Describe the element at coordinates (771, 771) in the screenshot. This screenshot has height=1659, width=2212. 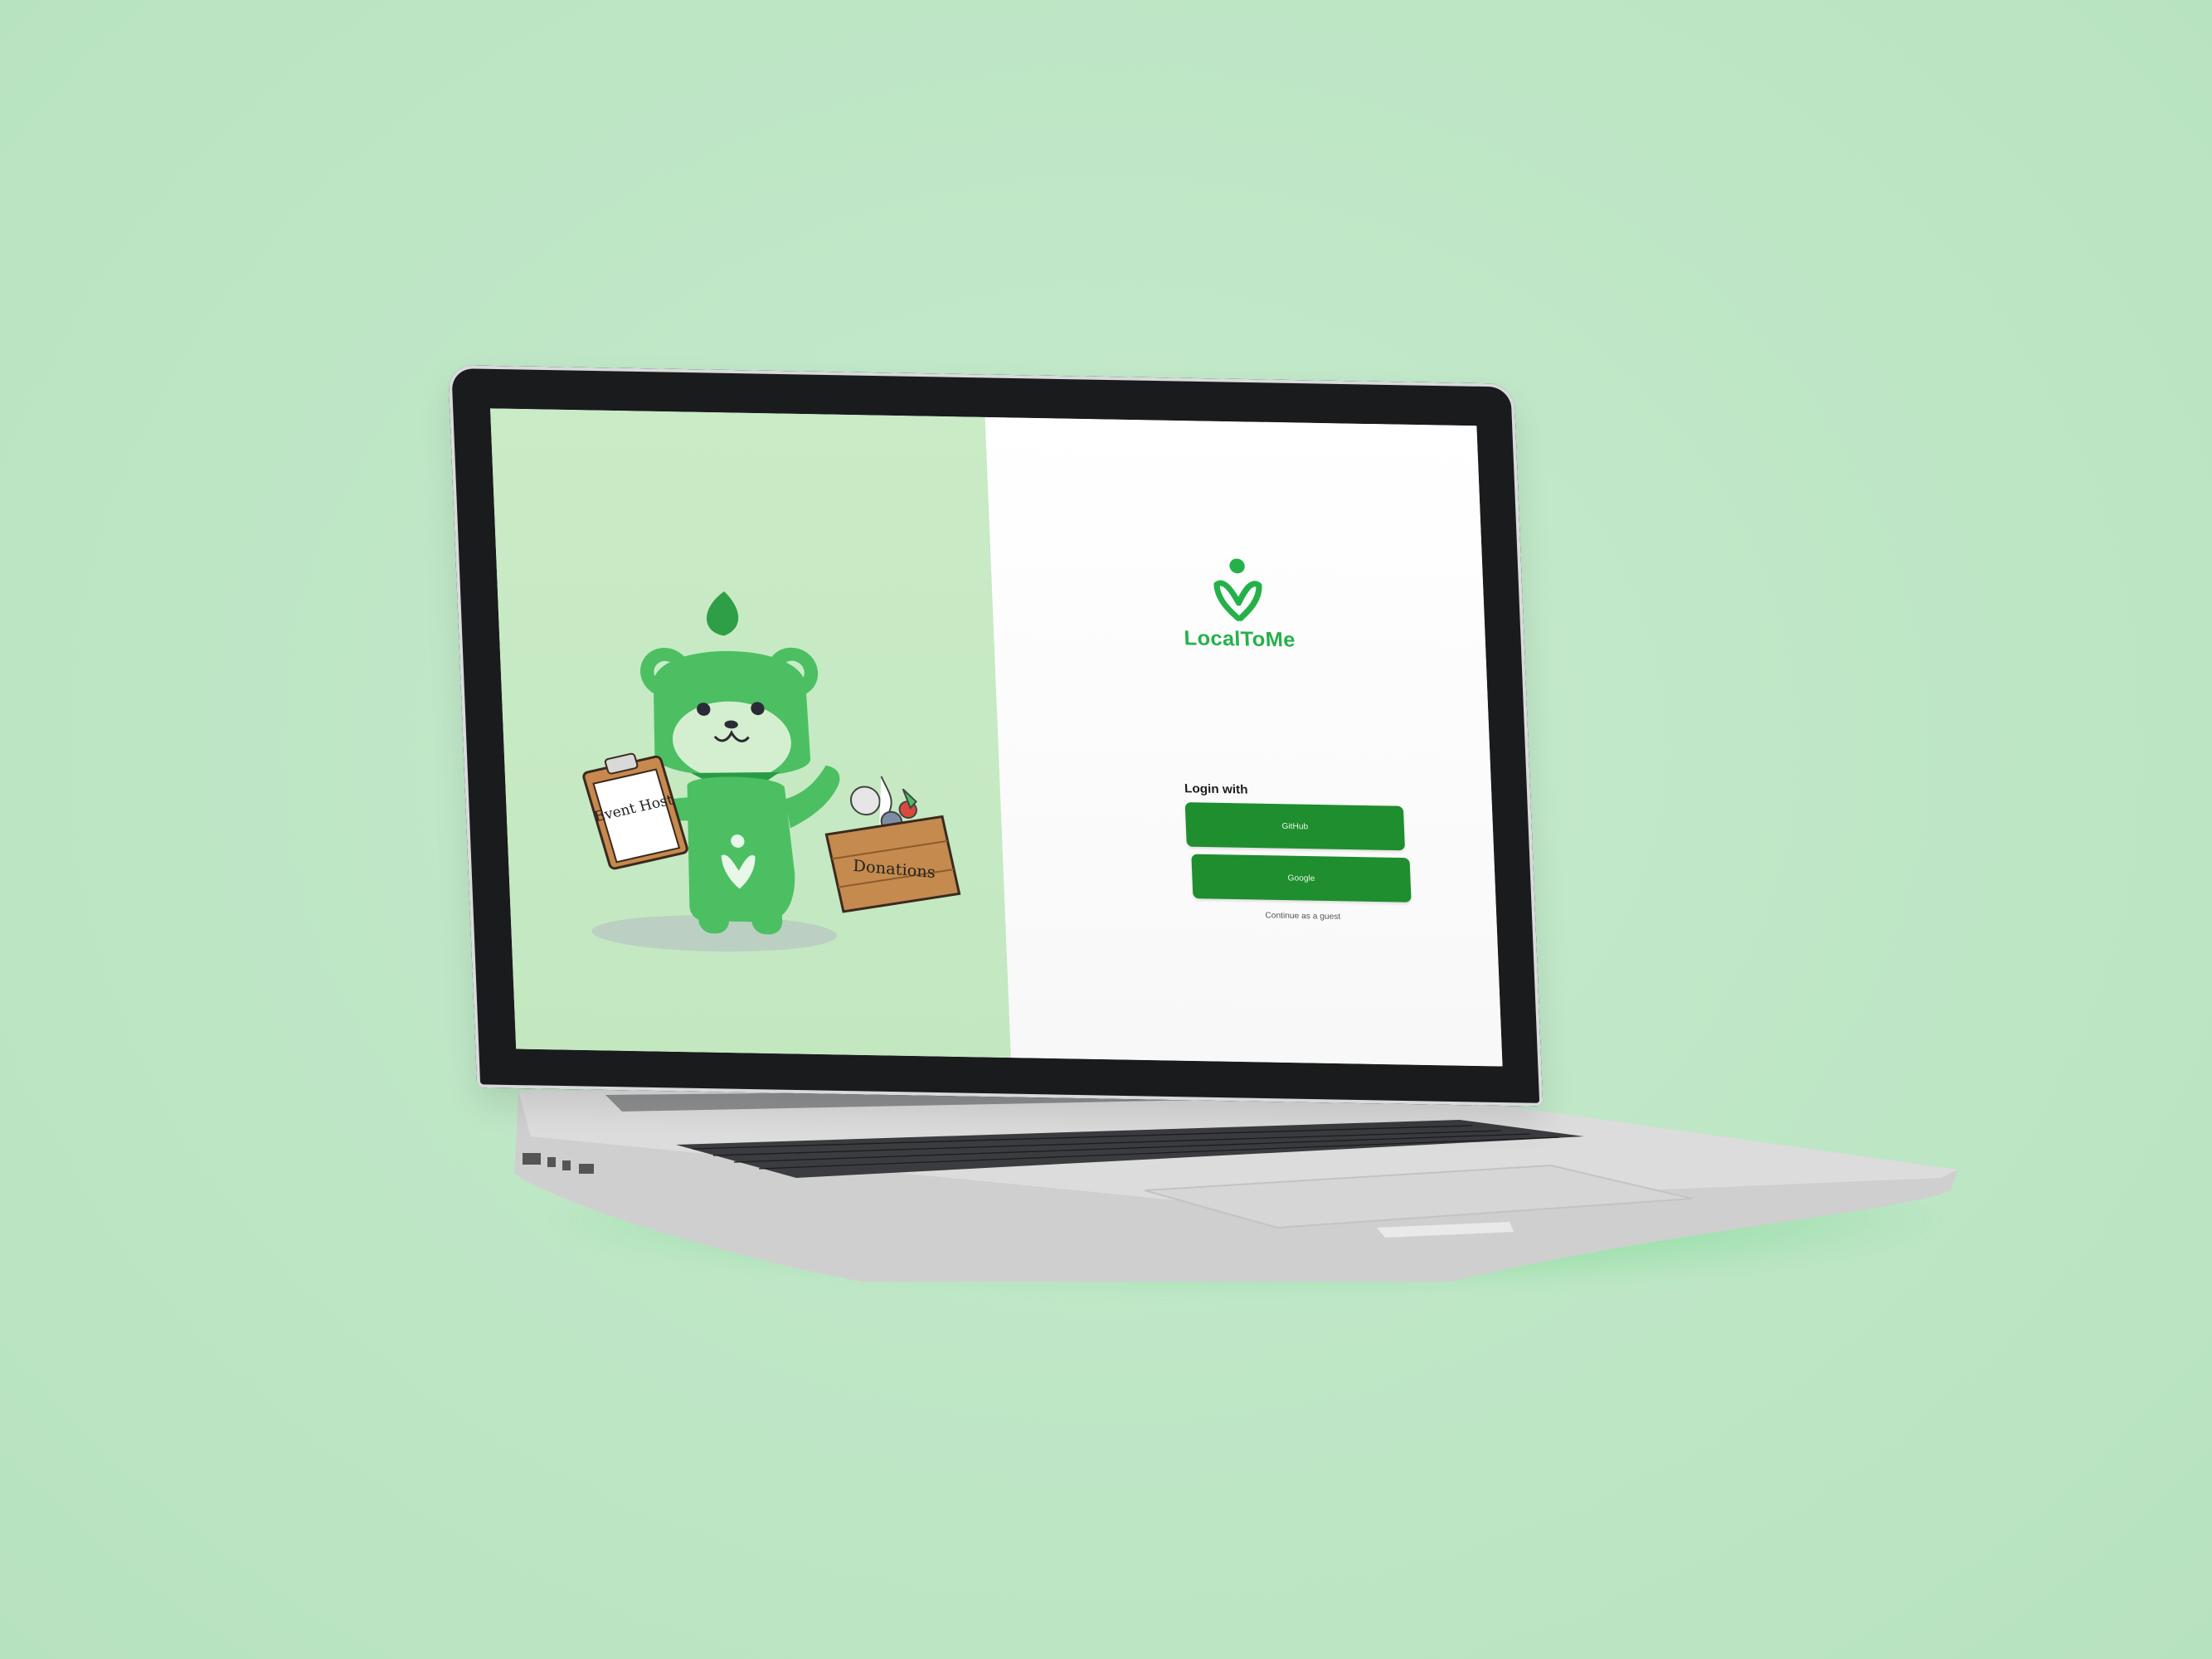
I see `mascot-illustration: Event Host Donations` at that location.